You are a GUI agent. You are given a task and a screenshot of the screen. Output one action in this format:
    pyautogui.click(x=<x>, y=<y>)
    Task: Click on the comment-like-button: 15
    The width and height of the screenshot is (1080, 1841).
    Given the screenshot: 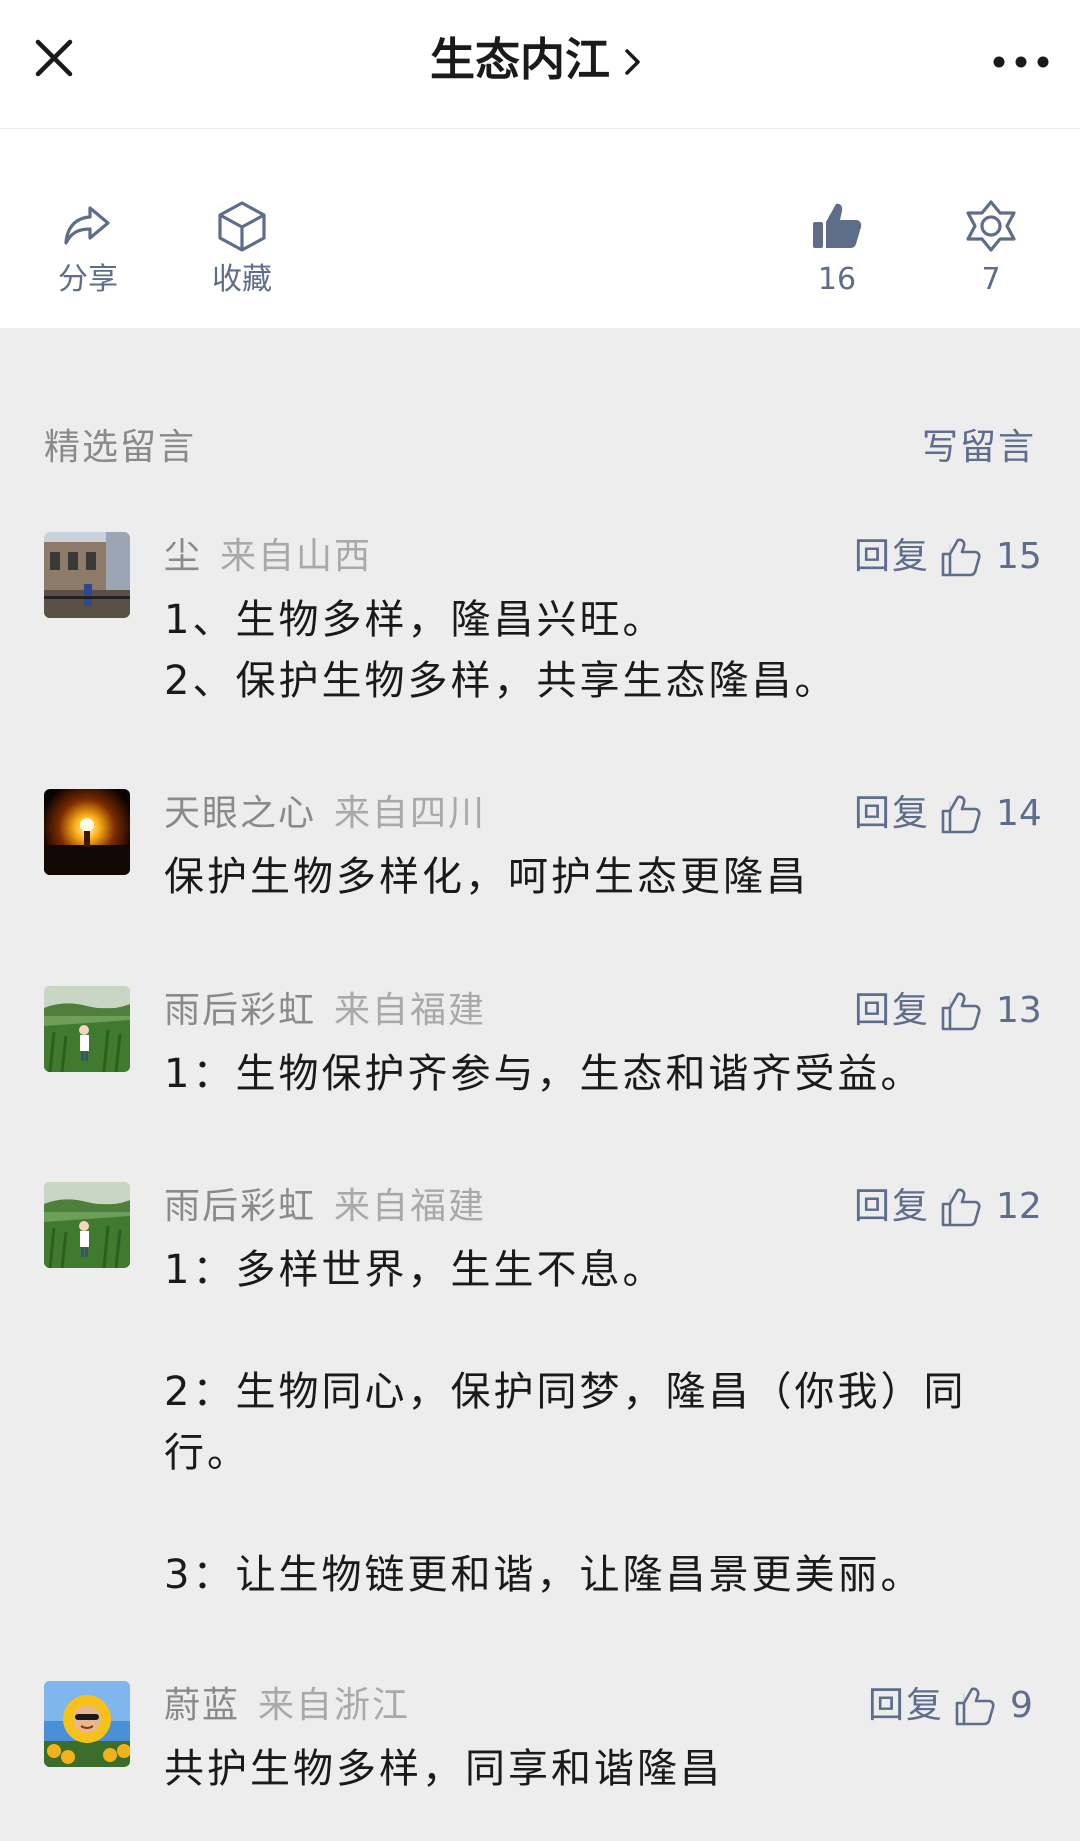 What is the action you would take?
    pyautogui.click(x=991, y=557)
    